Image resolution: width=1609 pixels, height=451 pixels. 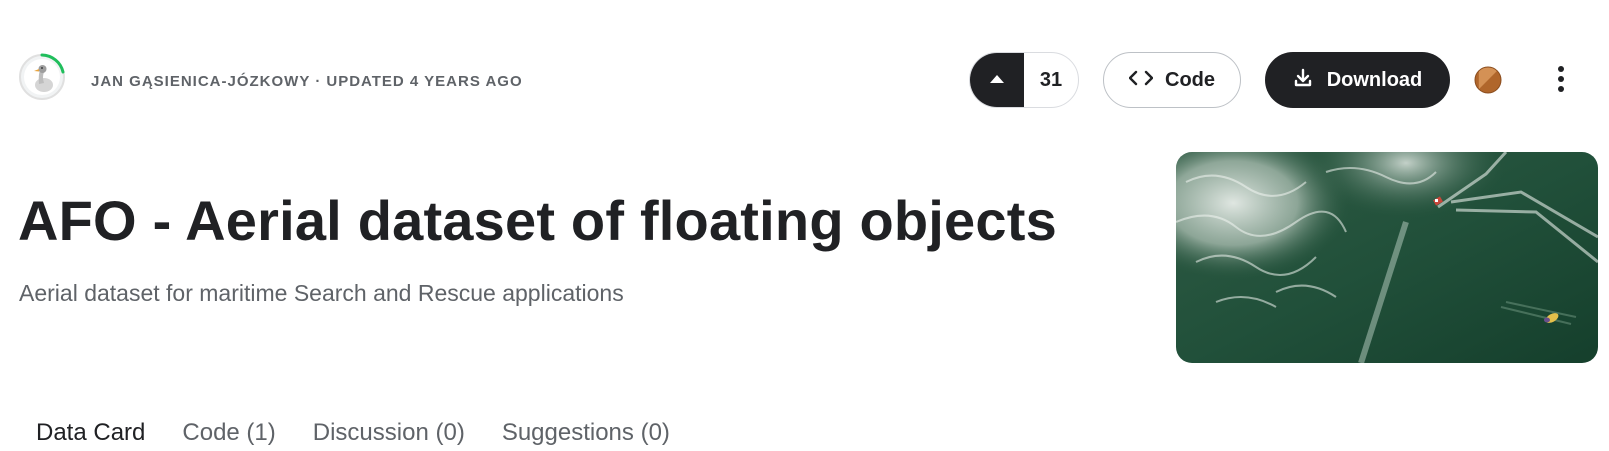 I want to click on upvote-button, so click(x=997, y=80).